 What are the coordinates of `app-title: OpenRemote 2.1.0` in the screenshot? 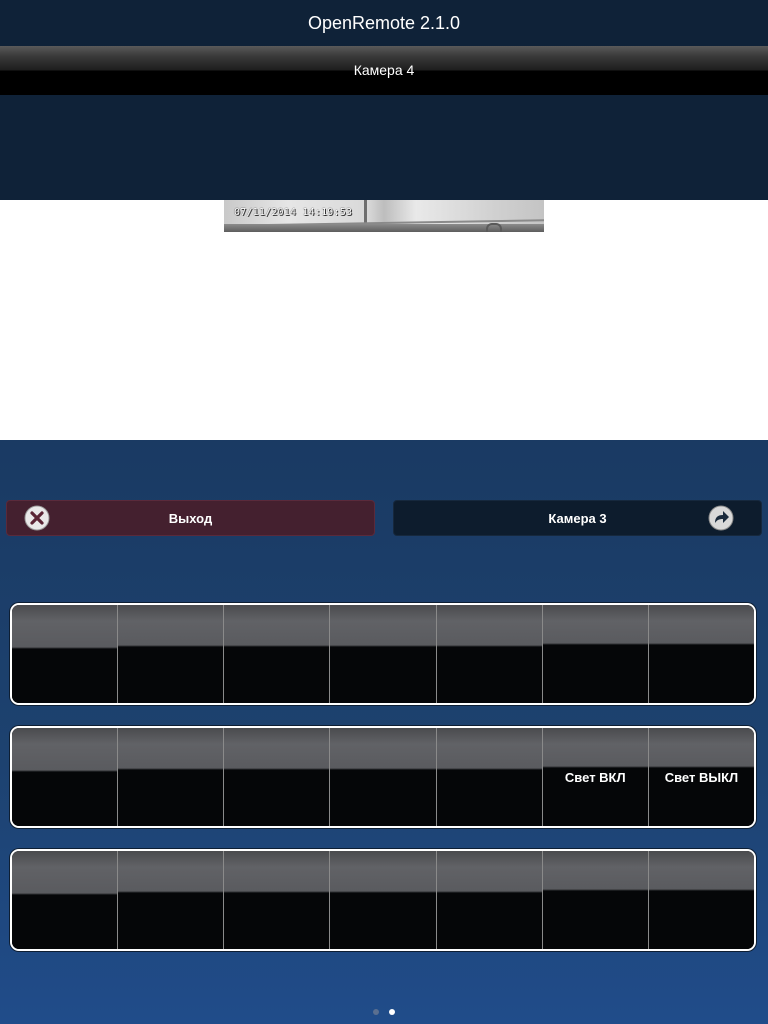 It's located at (384, 22).